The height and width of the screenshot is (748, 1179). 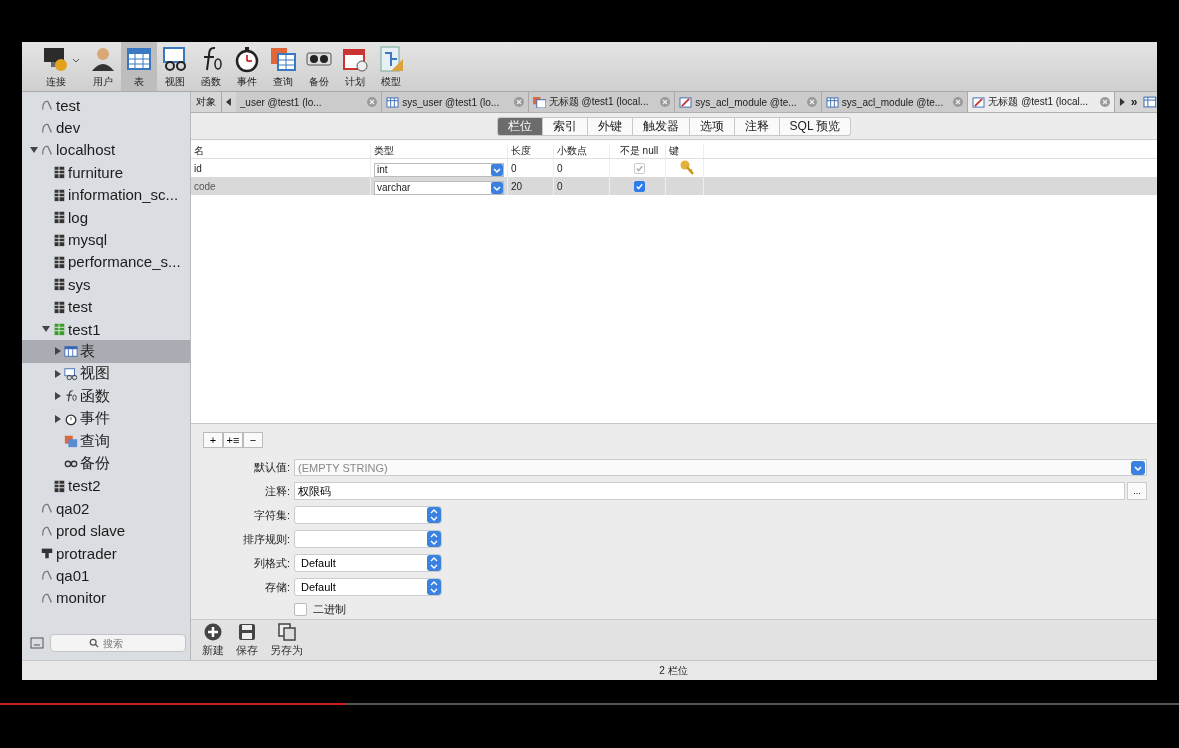 I want to click on section-tab: 注释, so click(x=757, y=126).